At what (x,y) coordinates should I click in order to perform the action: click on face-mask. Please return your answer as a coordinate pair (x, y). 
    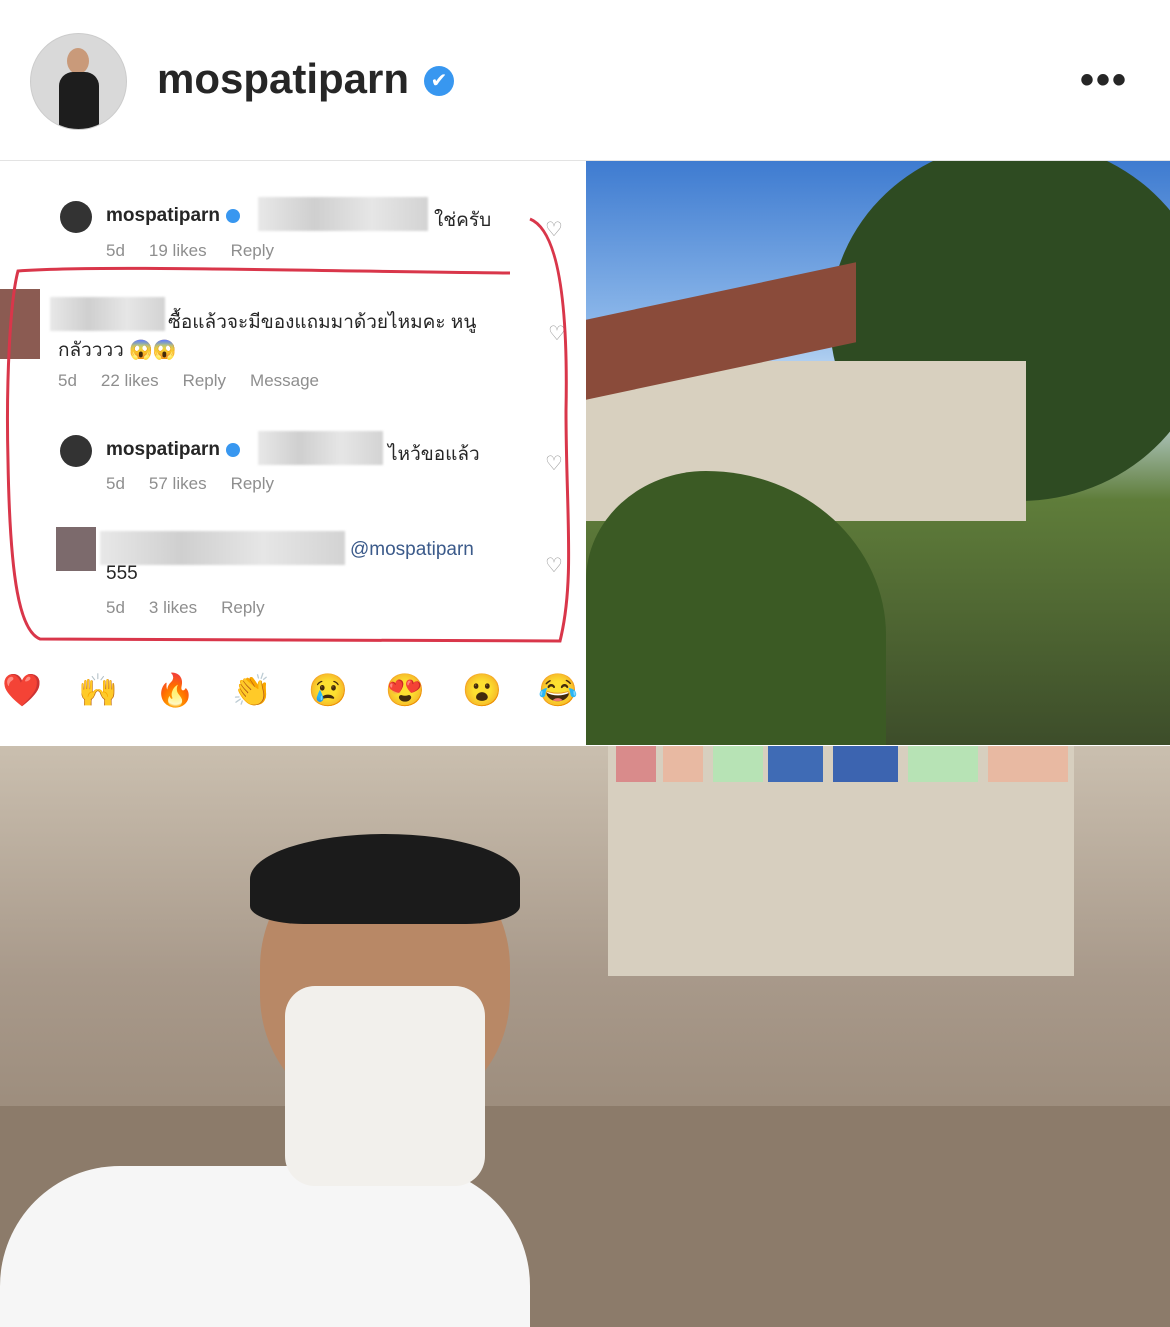
    Looking at the image, I should click on (385, 1086).